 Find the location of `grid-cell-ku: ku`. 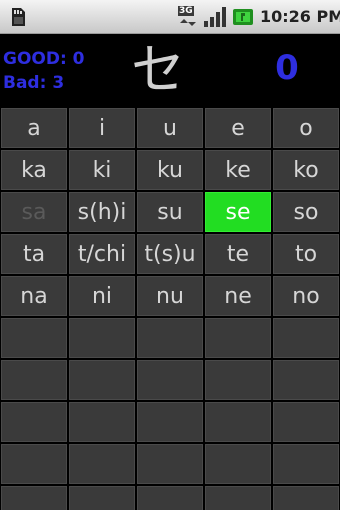

grid-cell-ku: ku is located at coordinates (170, 170).